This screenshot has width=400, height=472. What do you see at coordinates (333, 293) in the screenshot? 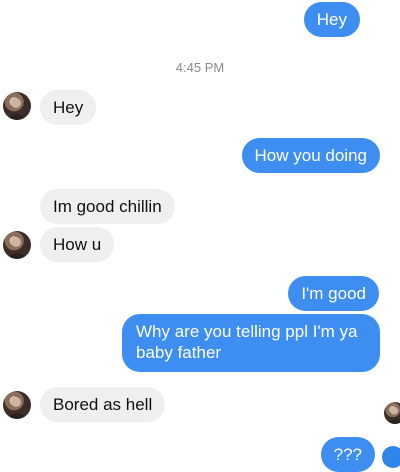
I see `message-outgoing-im-good: I'm good` at bounding box center [333, 293].